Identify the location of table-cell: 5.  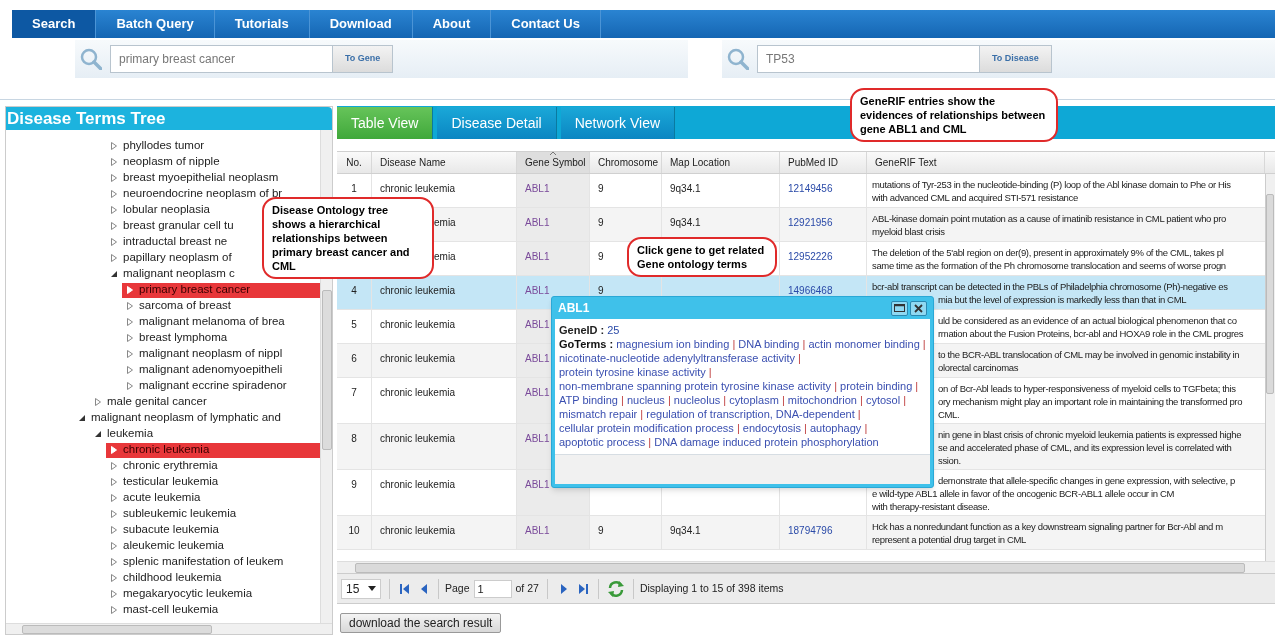
(354, 324).